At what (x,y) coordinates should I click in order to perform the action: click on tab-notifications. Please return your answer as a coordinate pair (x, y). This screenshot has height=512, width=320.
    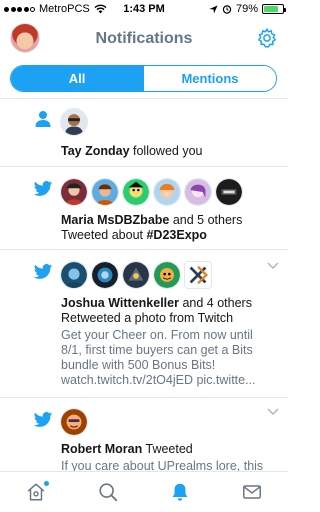
    Looking at the image, I should click on (180, 492).